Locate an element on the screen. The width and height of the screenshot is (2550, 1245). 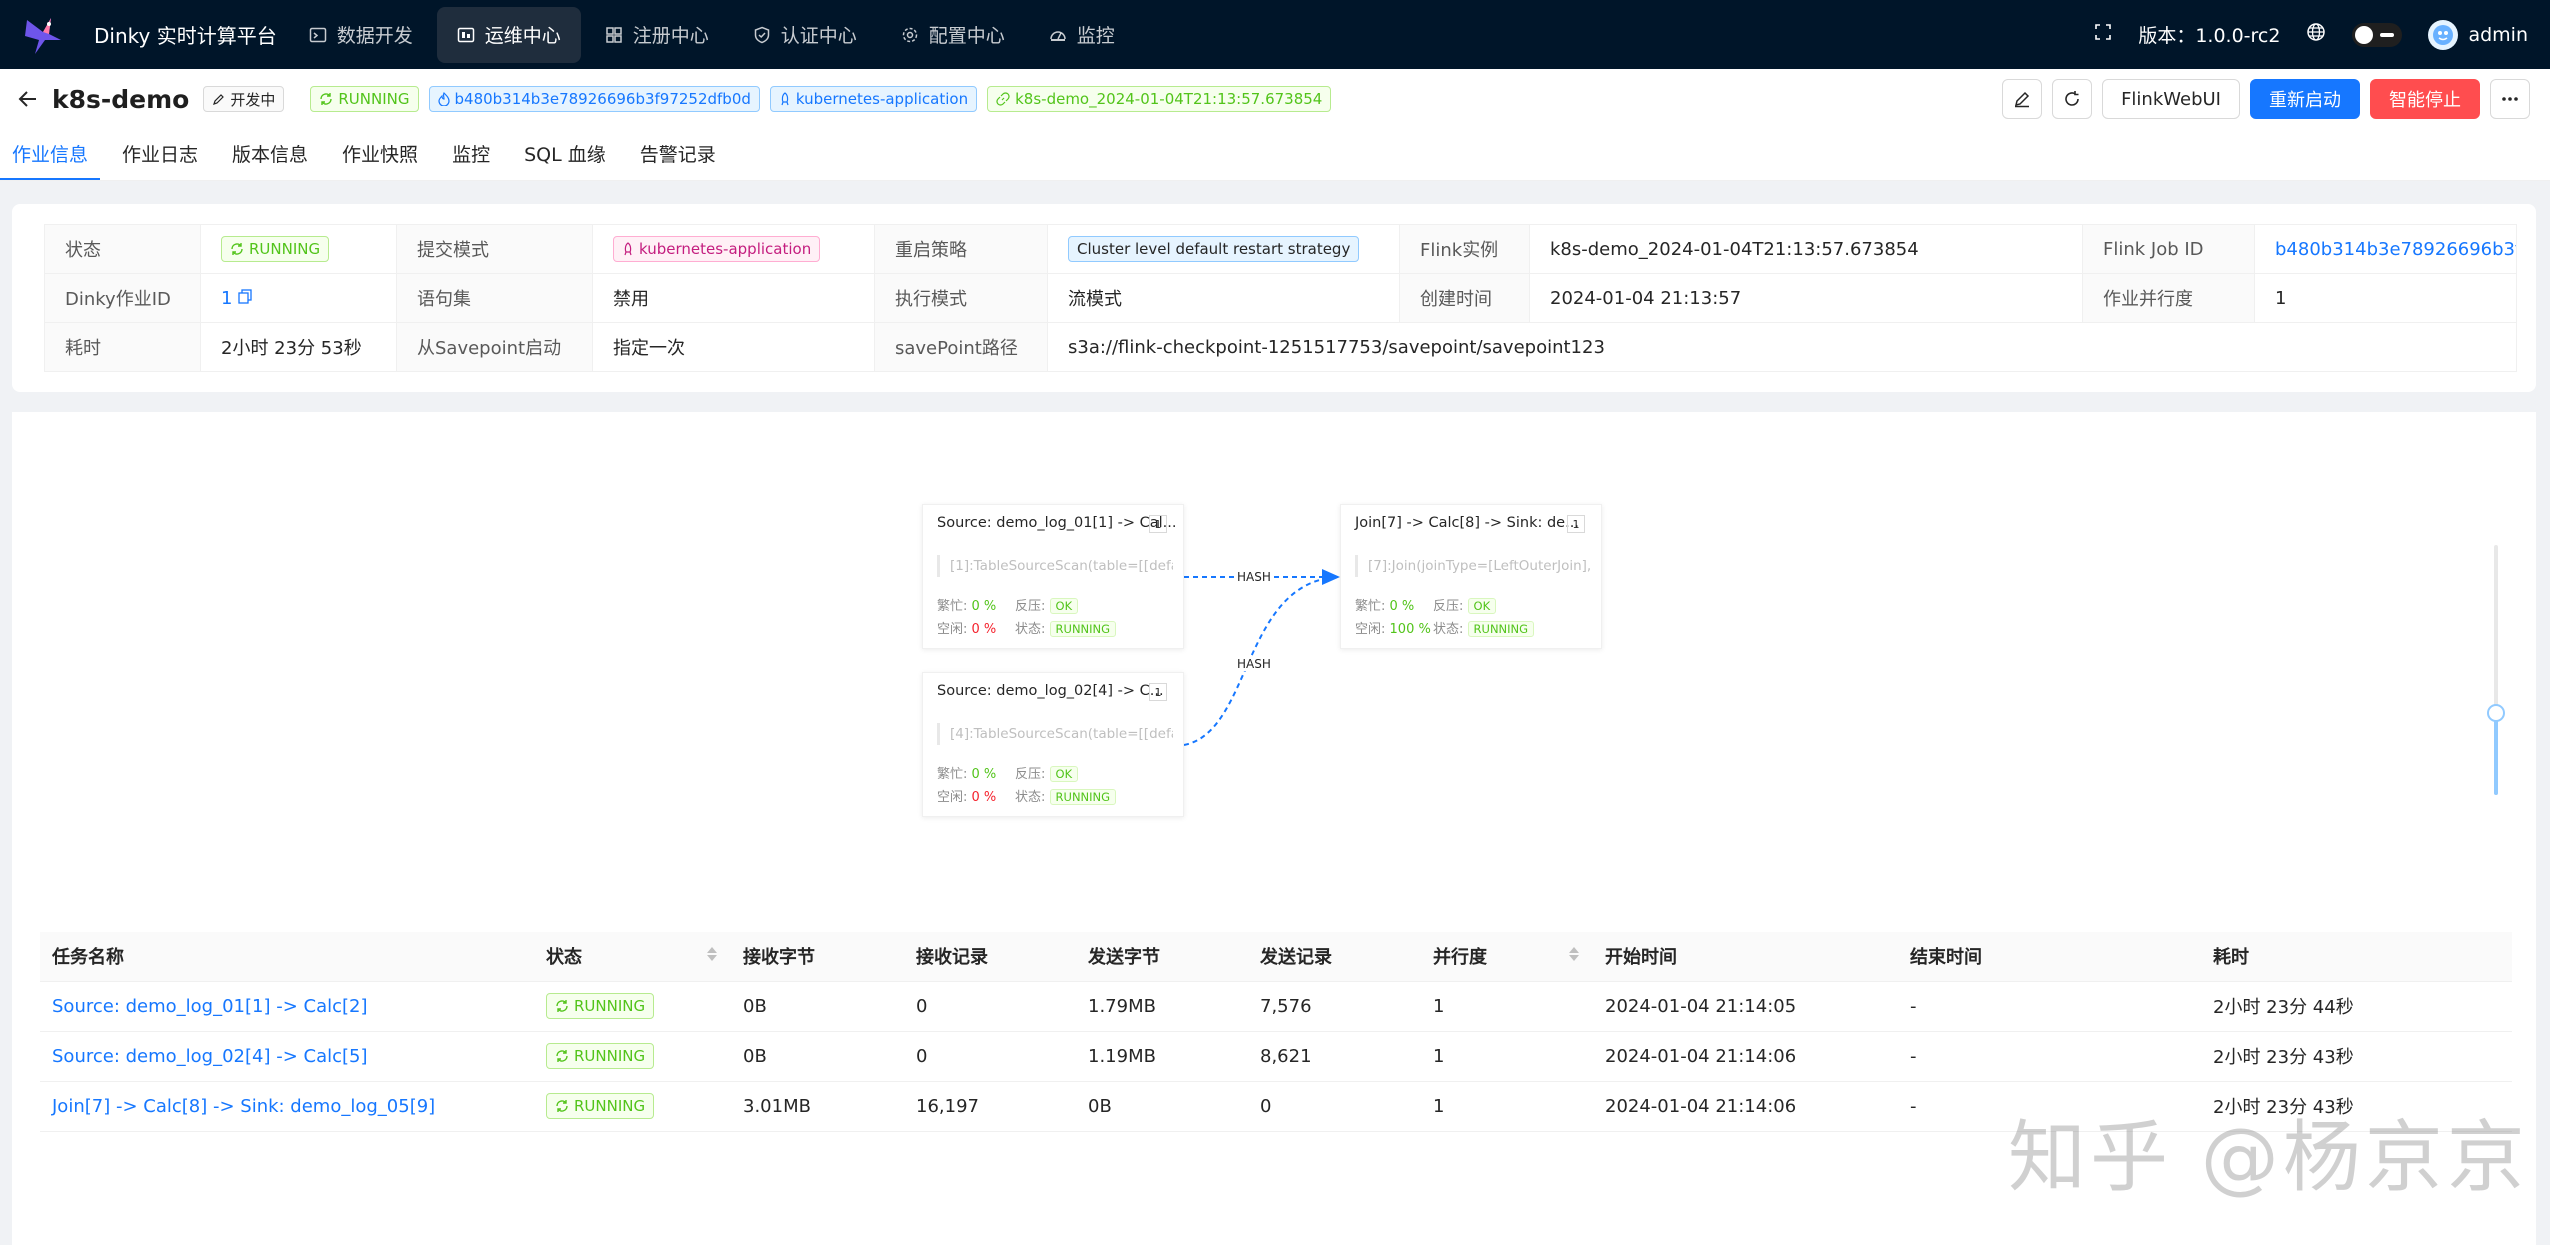
refresh-button is located at coordinates (2072, 99).